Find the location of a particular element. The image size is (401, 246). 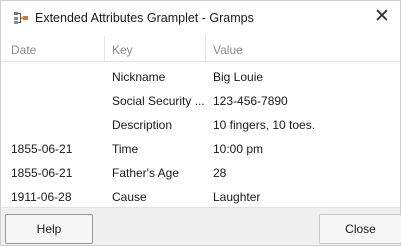

key-cell: Nickname is located at coordinates (139, 77).